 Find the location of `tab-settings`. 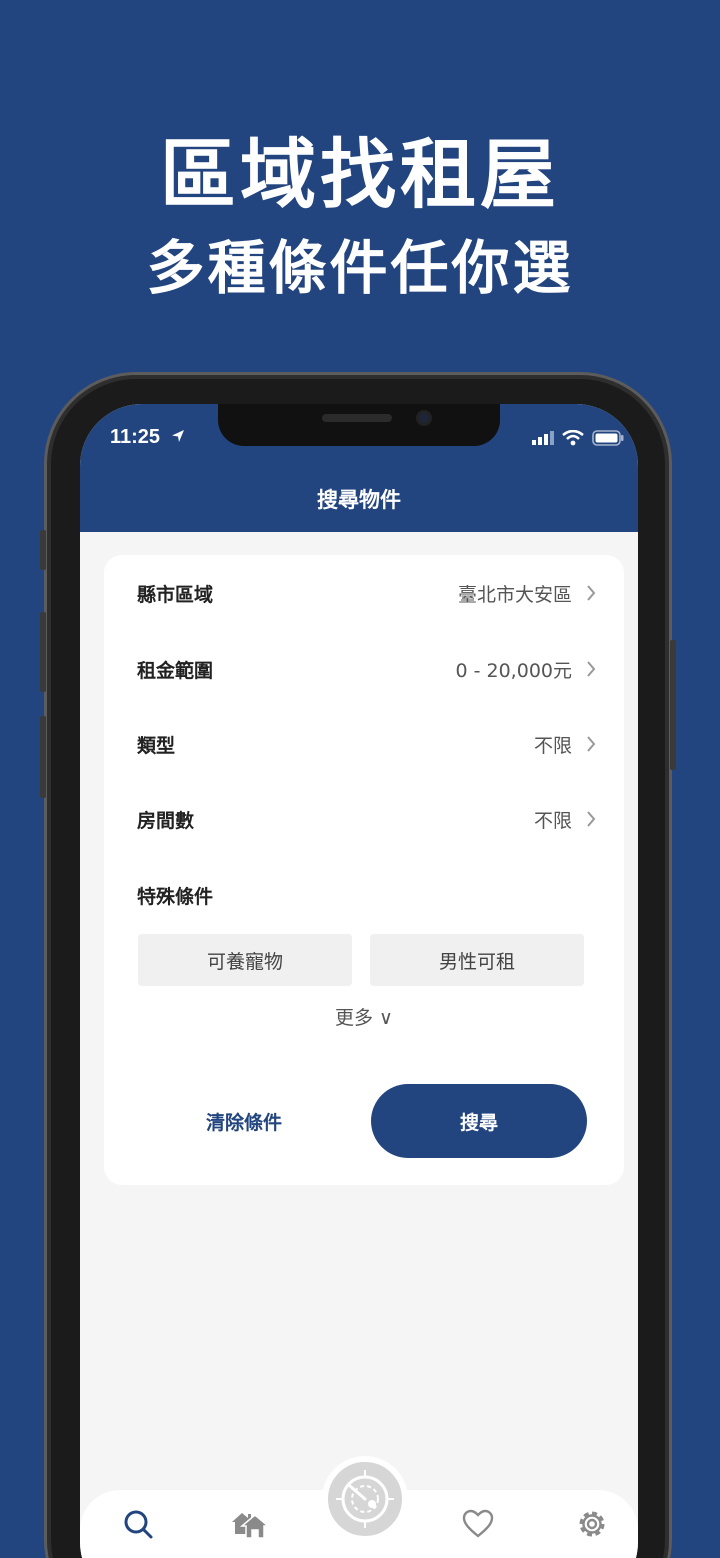

tab-settings is located at coordinates (592, 1524).